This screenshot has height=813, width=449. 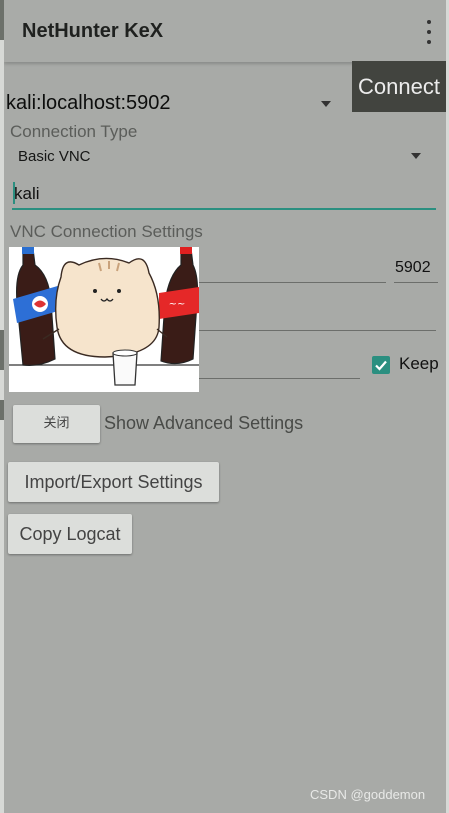 What do you see at coordinates (413, 267) in the screenshot?
I see `port-value: 5902` at bounding box center [413, 267].